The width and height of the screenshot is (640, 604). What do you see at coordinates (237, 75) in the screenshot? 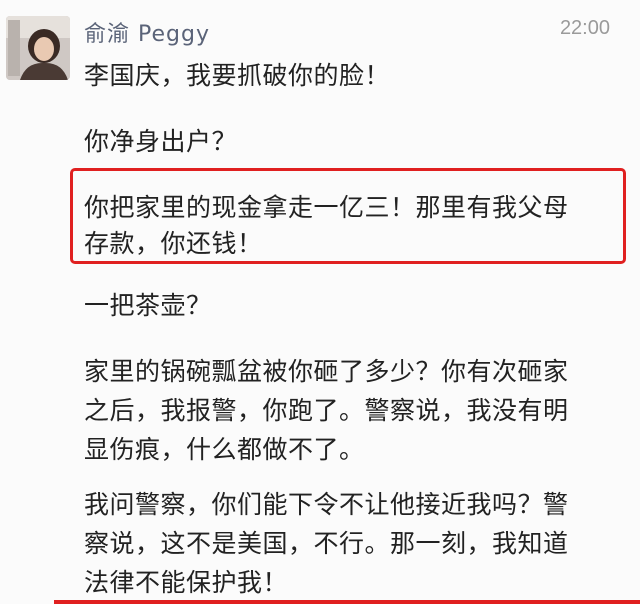
I see `message-line: 李国庆，我要抓破你的脸！` at bounding box center [237, 75].